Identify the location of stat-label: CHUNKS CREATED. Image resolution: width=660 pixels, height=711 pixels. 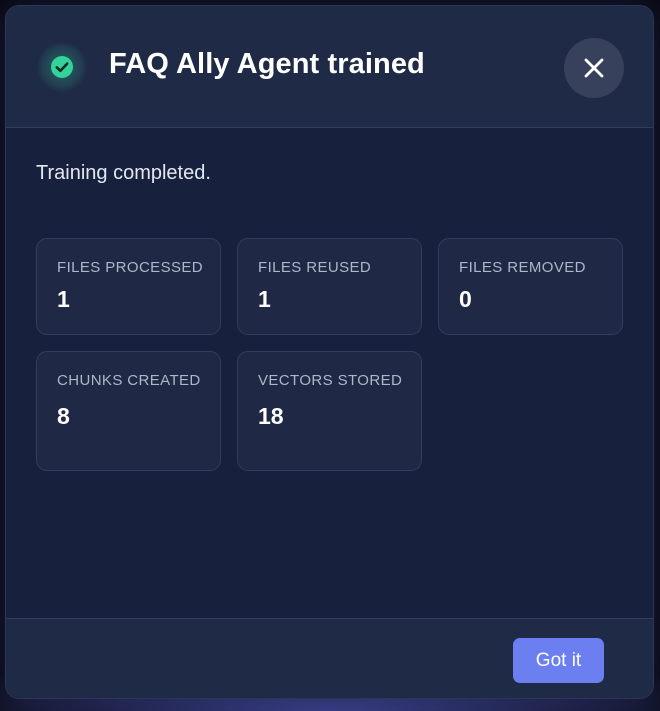
(129, 380).